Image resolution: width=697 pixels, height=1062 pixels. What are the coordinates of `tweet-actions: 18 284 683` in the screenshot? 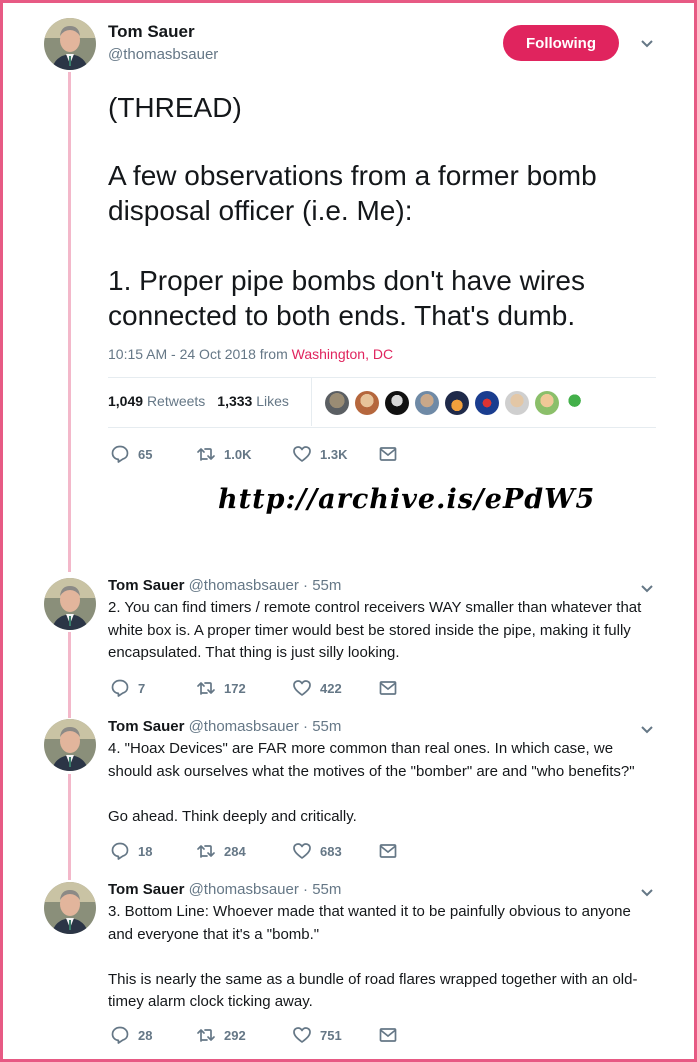 It's located at (254, 851).